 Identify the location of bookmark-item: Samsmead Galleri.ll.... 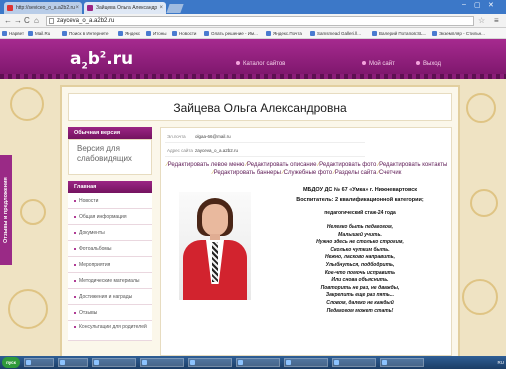
(335, 33).